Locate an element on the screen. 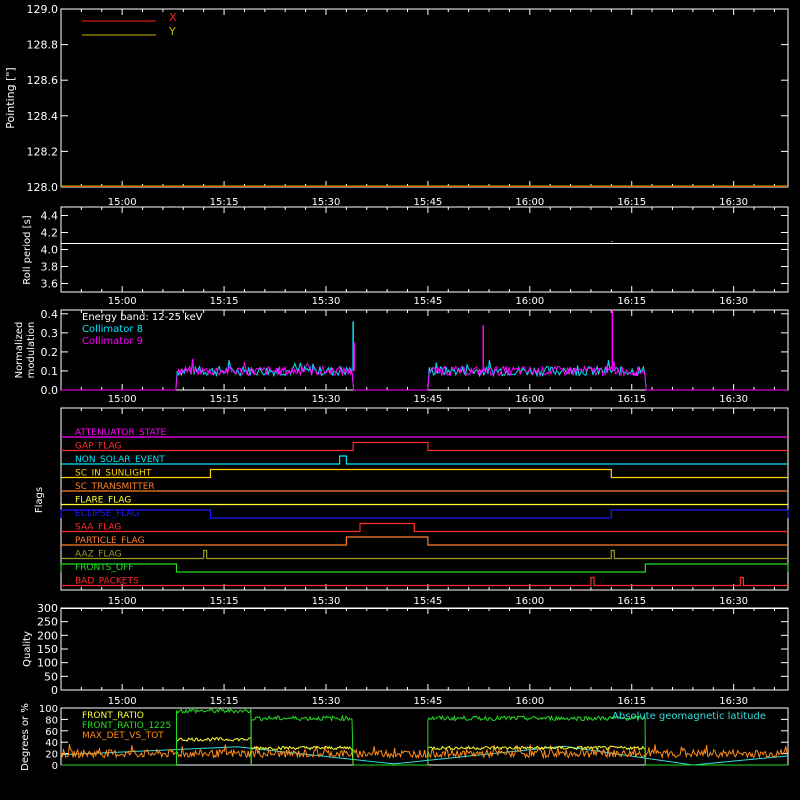 The height and width of the screenshot is (800, 800). legend-collimator8: Collimator 8 is located at coordinates (112, 329).